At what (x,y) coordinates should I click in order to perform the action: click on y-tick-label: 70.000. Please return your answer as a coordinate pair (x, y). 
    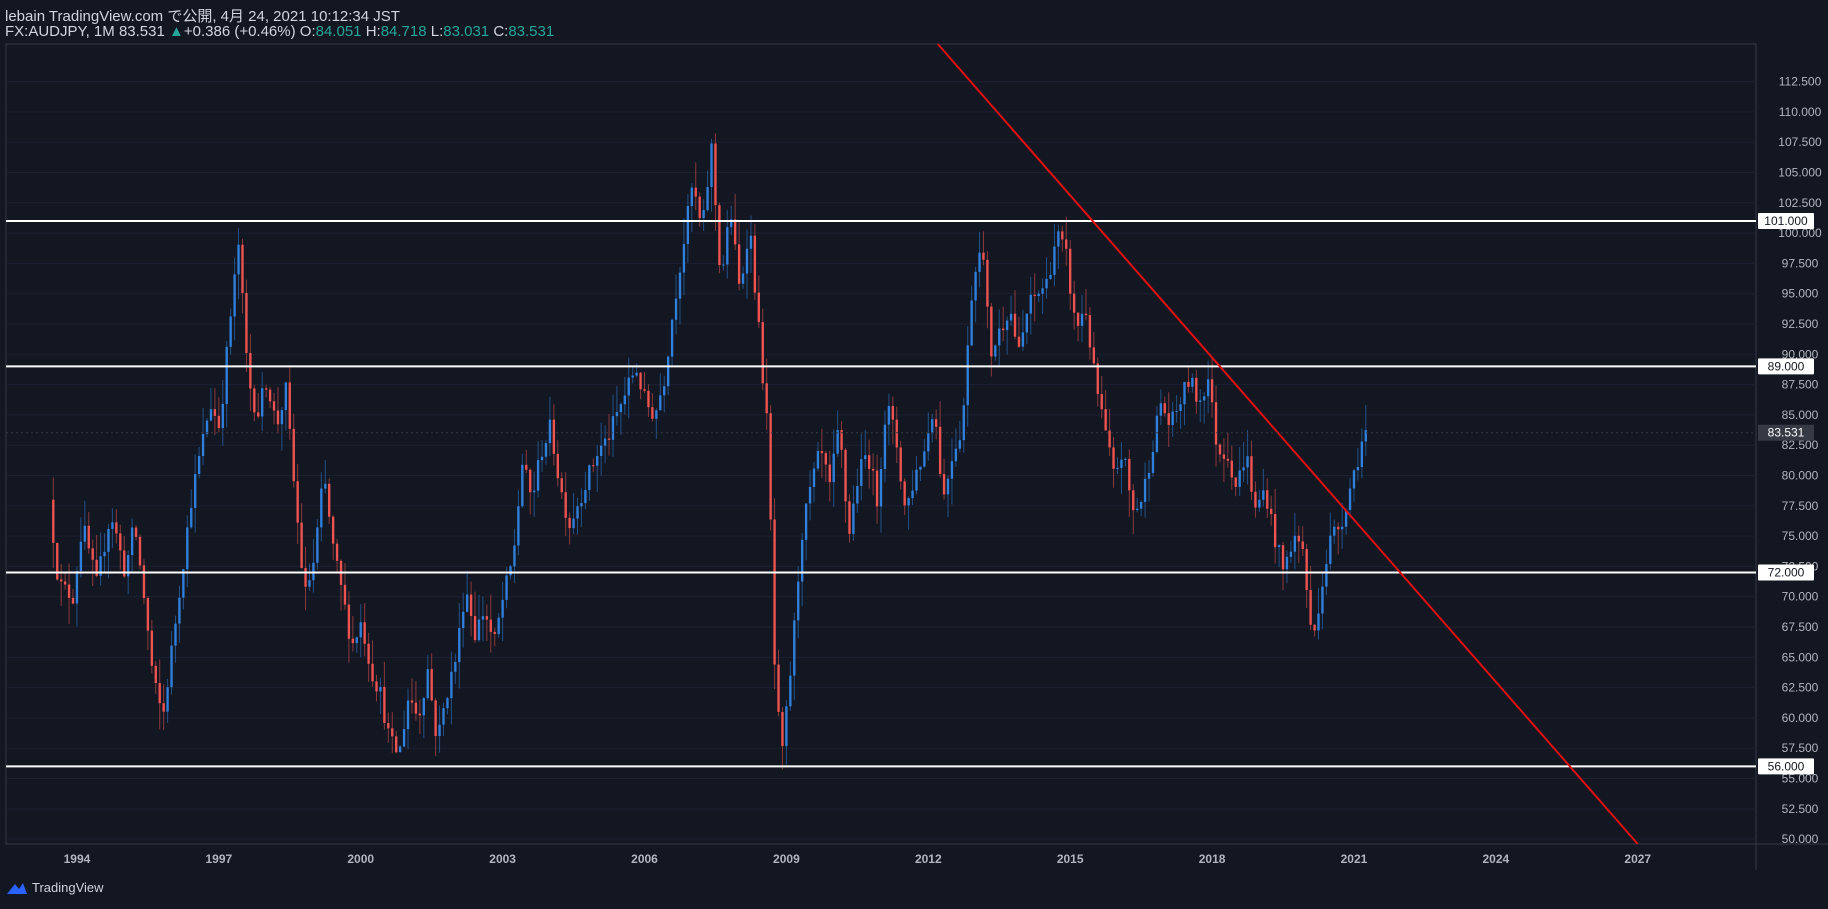
    Looking at the image, I should click on (1800, 597).